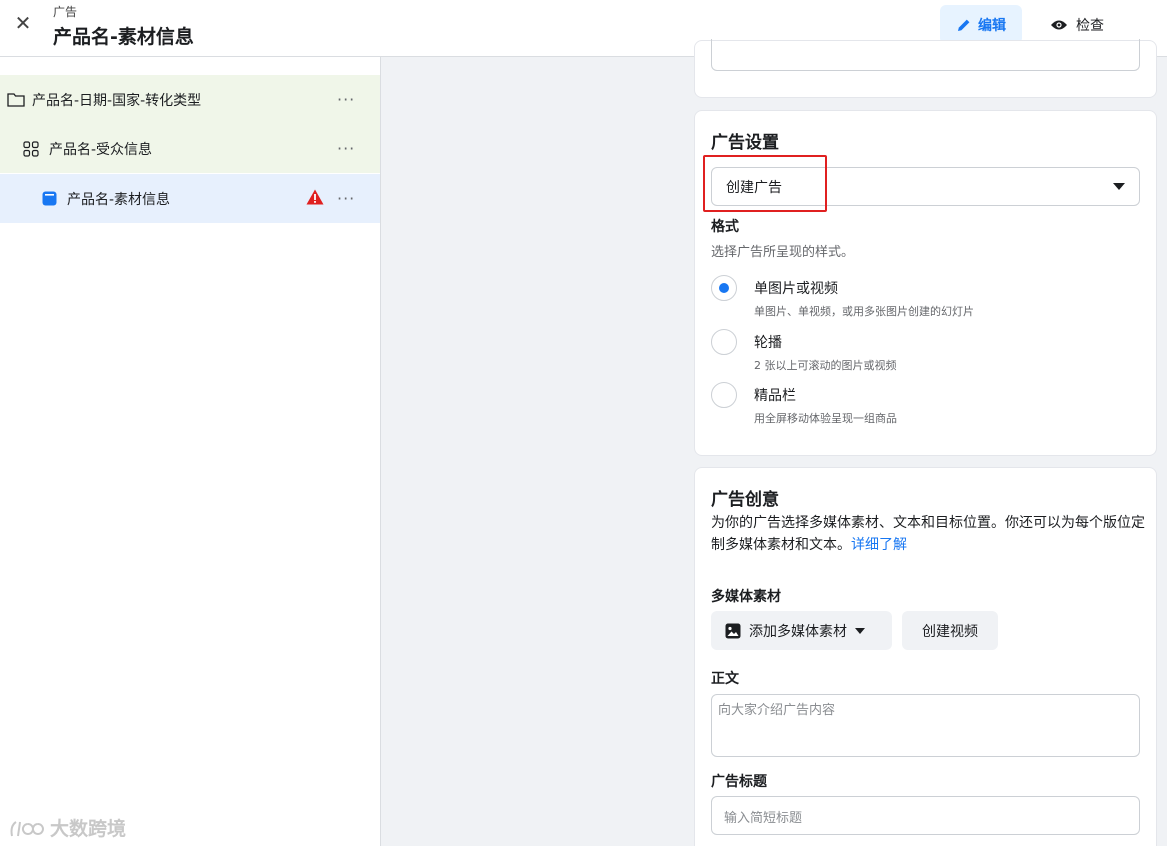 The height and width of the screenshot is (846, 1167). What do you see at coordinates (864, 311) in the screenshot?
I see `option-desc: 单图片、单视频，或用多张图片创建的幻灯片` at bounding box center [864, 311].